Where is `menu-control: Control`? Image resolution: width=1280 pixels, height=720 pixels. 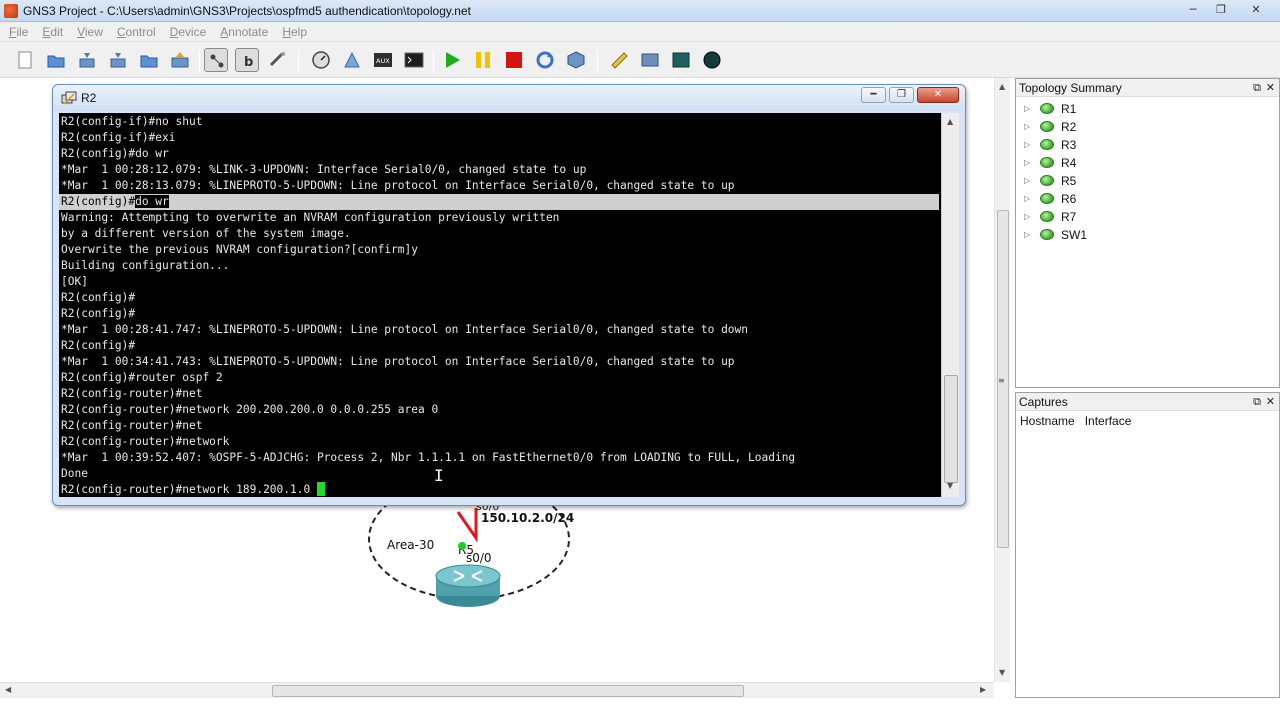 menu-control: Control is located at coordinates (136, 32).